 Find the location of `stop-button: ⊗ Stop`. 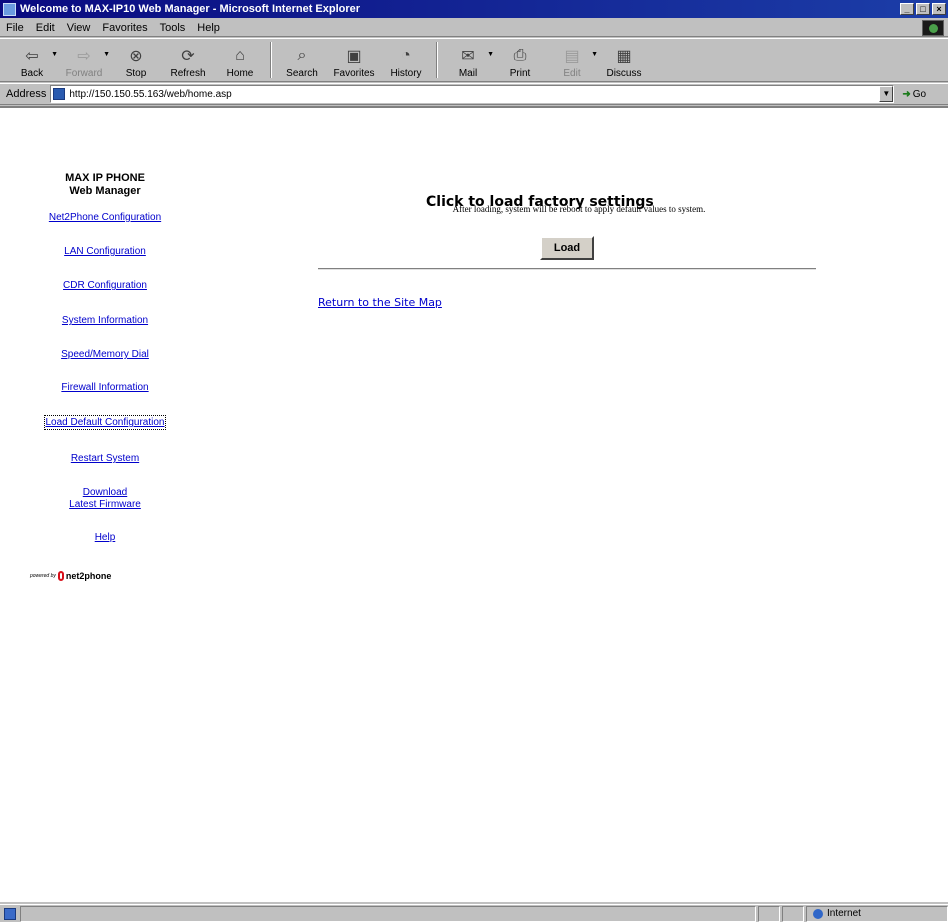

stop-button: ⊗ Stop is located at coordinates (136, 60).